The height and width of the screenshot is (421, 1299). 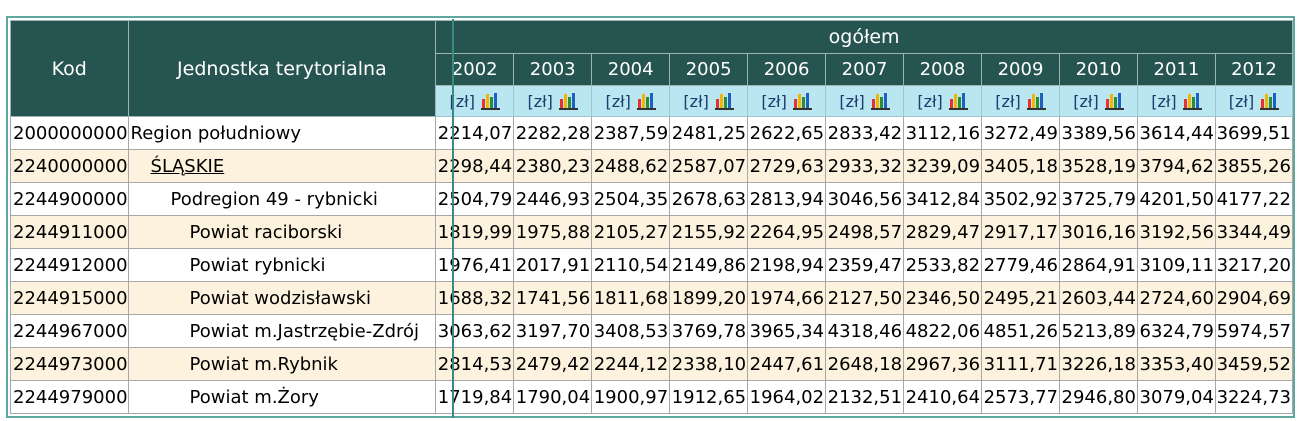 I want to click on value-cell-2008: 2346,50, so click(x=943, y=298).